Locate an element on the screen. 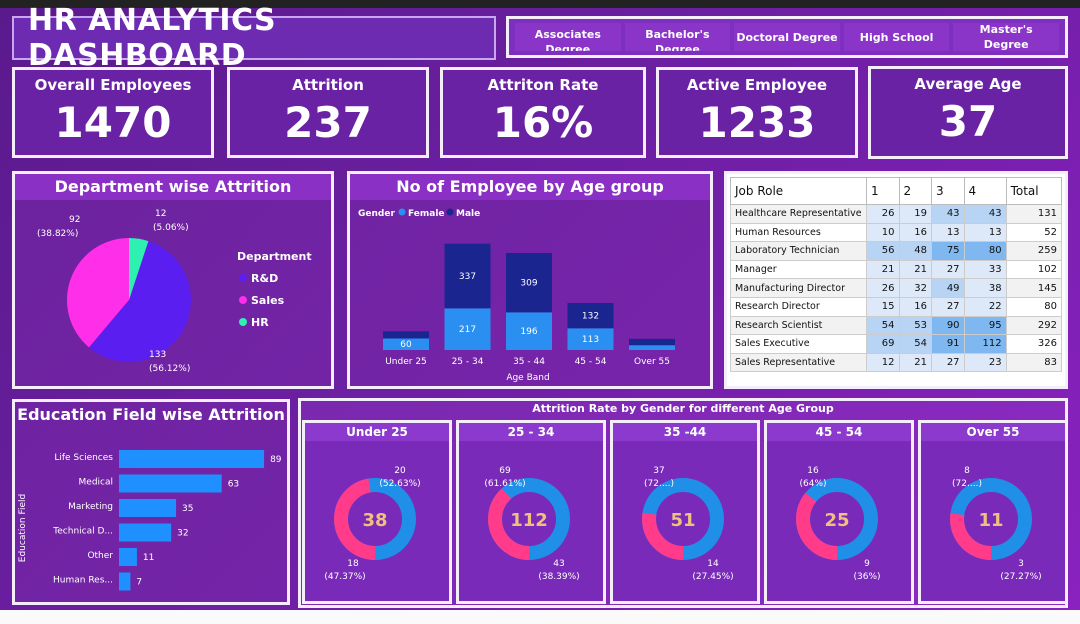 The height and width of the screenshot is (624, 1080). table-row: Manufacturing Director 26 32 49 38 145 is located at coordinates (896, 288).